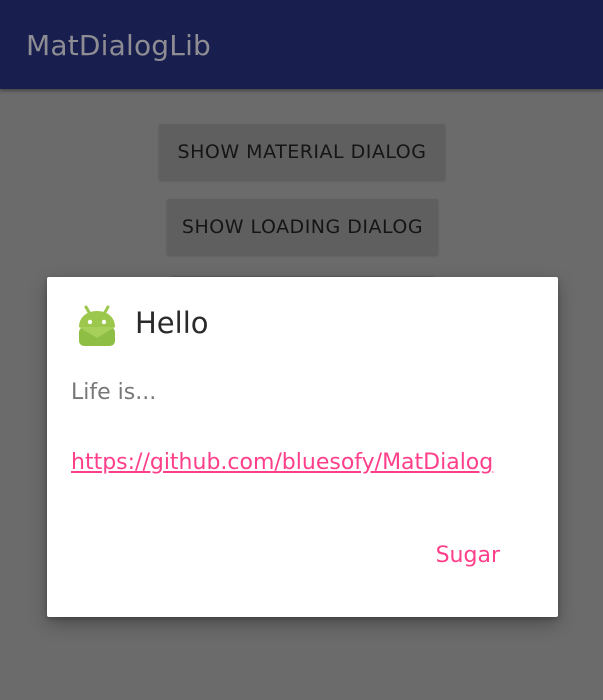 This screenshot has width=603, height=700. I want to click on github-link: https://github.com/bluesofy/MatDialog, so click(282, 463).